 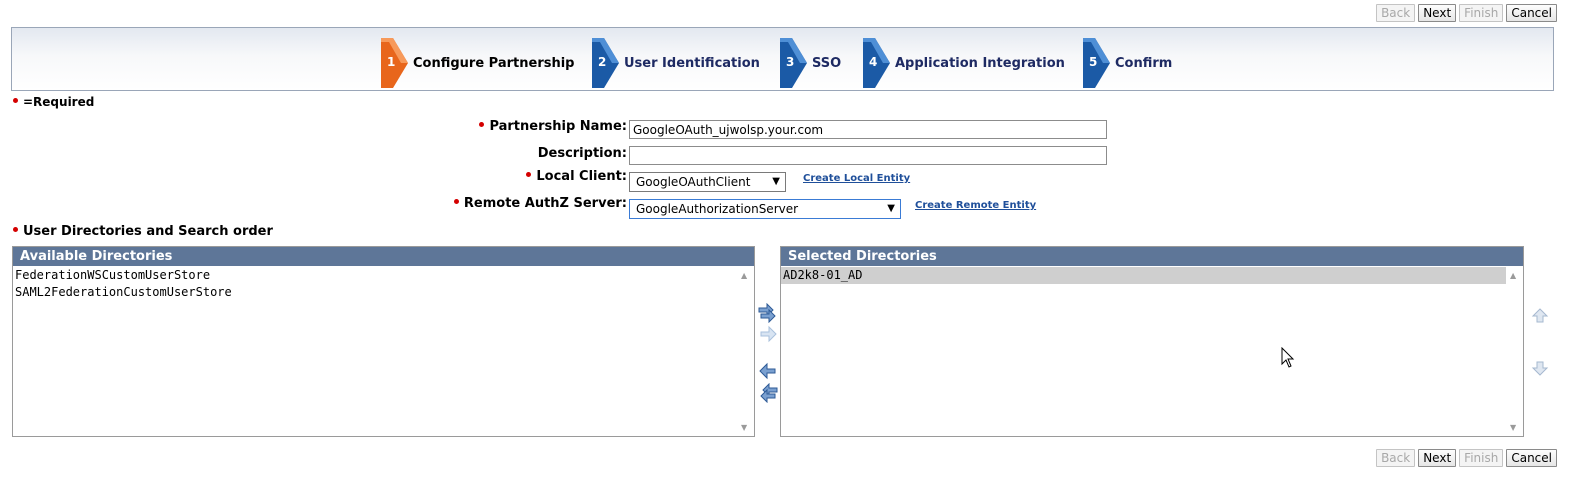 I want to click on move-left-button, so click(x=768, y=371).